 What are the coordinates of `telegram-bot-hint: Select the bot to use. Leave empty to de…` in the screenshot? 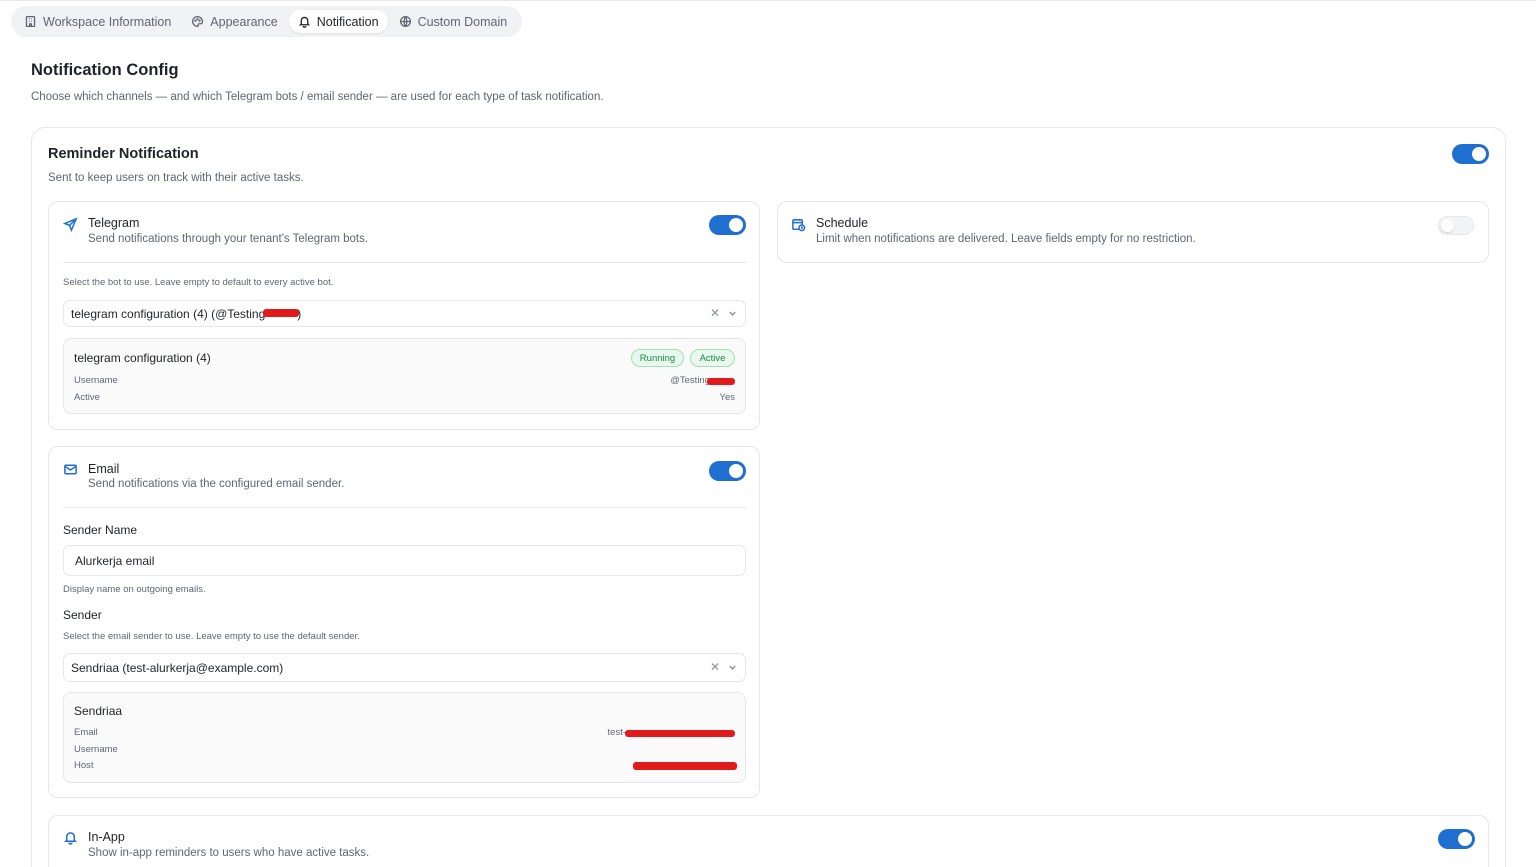 It's located at (198, 282).